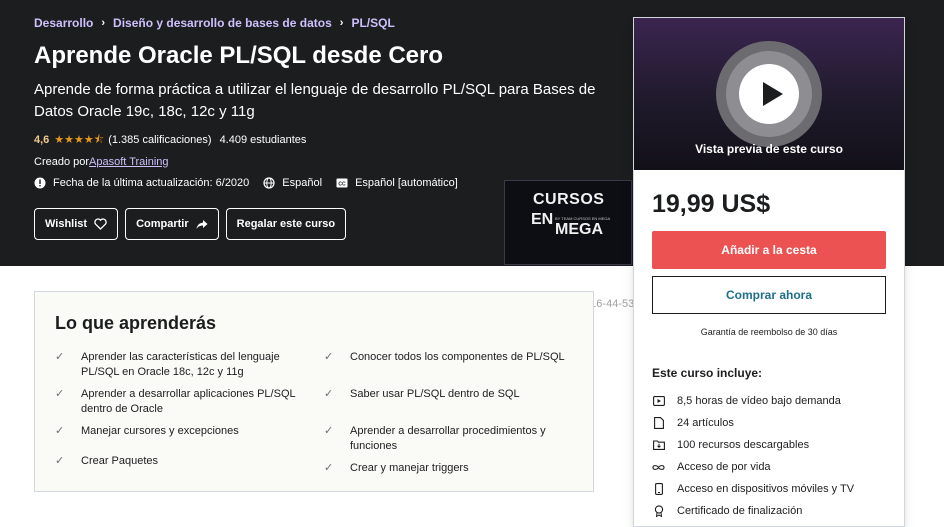 The height and width of the screenshot is (527, 944). I want to click on promo-text-line2: EN, so click(542, 219).